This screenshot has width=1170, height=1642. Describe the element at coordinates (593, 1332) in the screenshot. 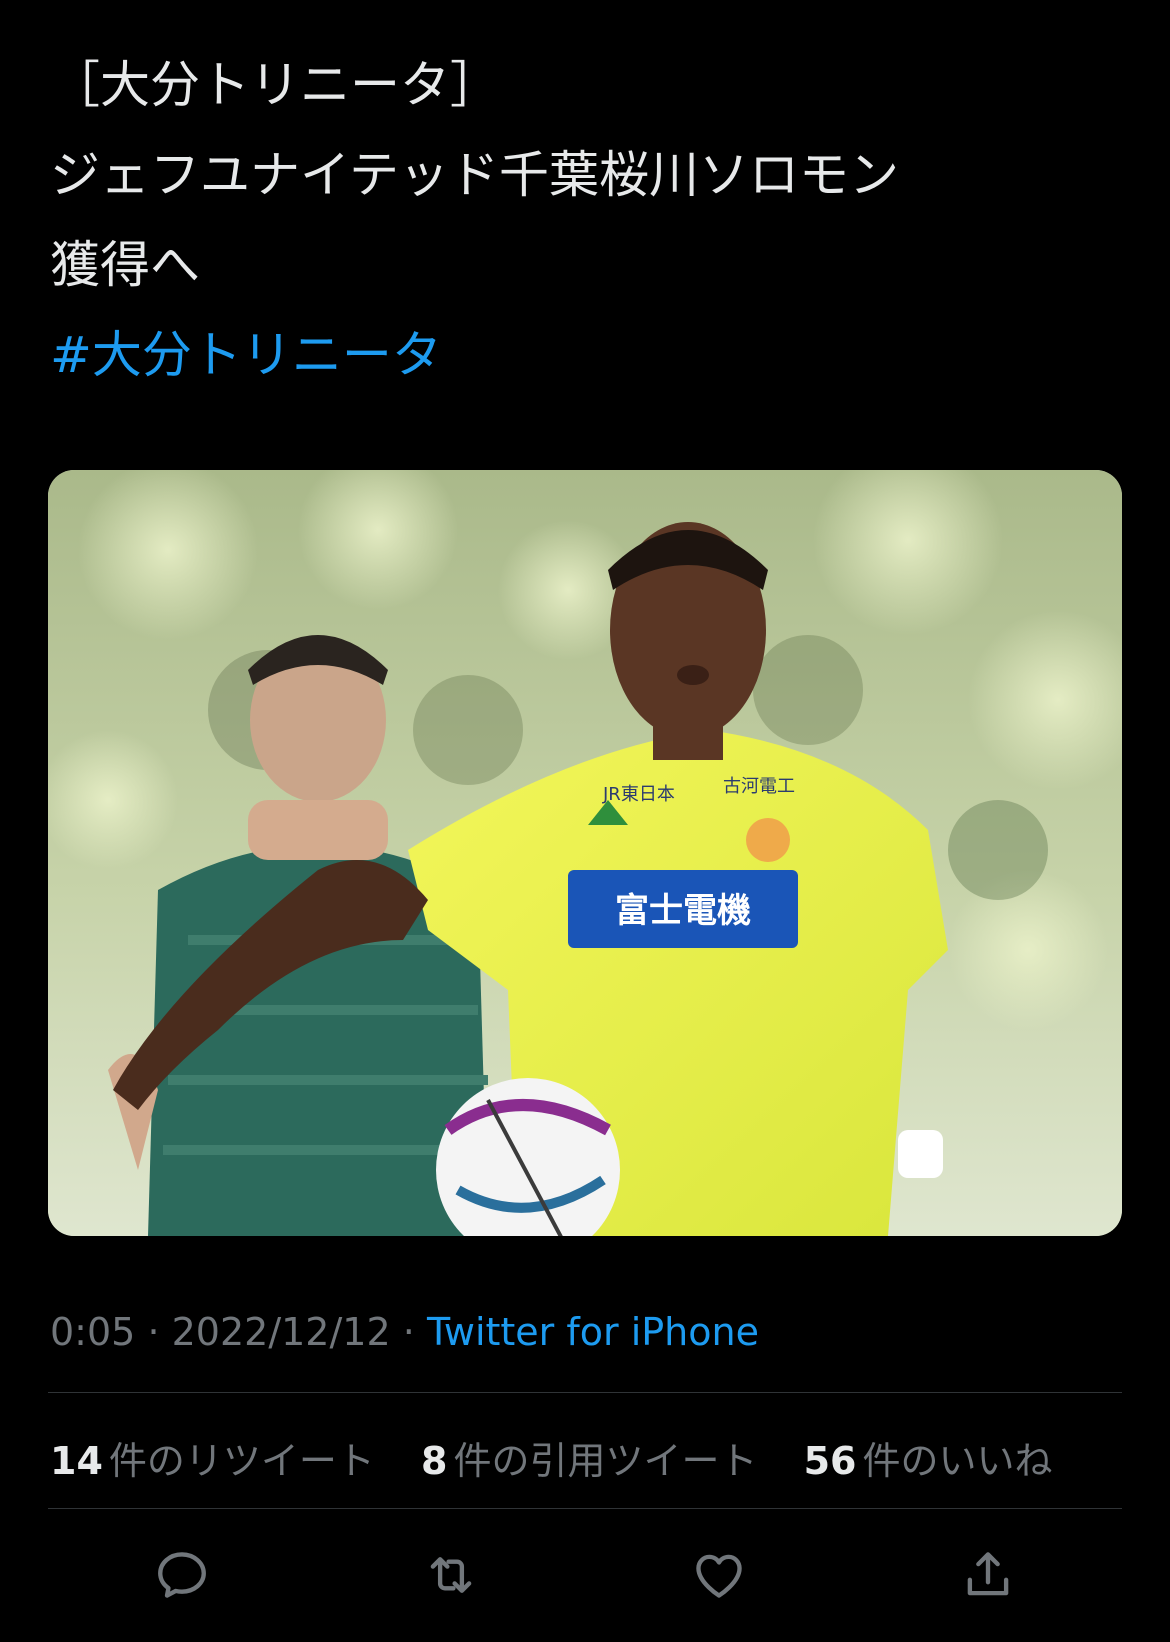

I see `tweet-source-link: Twitter for iPhone` at that location.